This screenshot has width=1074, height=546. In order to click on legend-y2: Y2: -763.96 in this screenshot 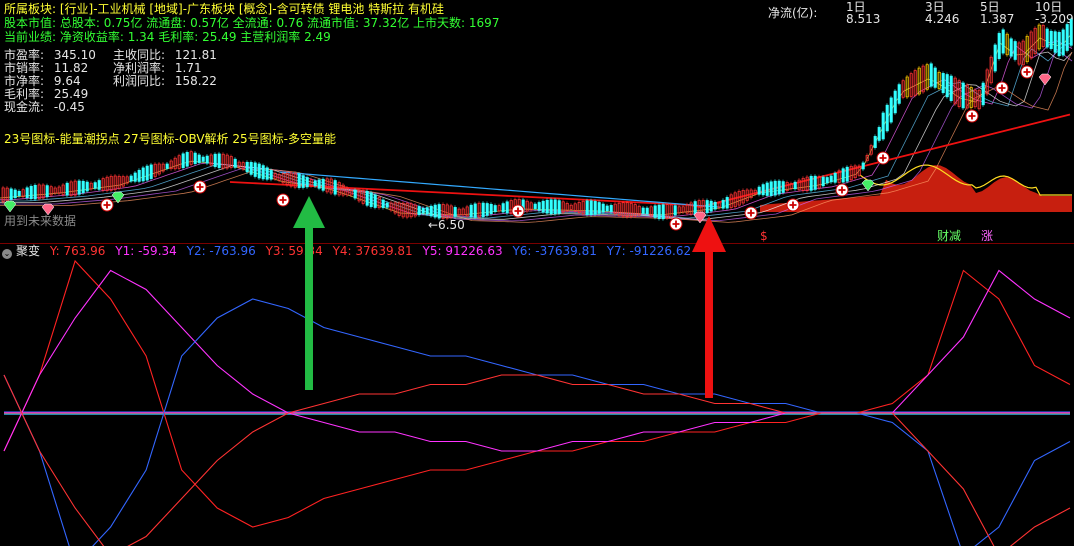, I will do `click(221, 251)`.